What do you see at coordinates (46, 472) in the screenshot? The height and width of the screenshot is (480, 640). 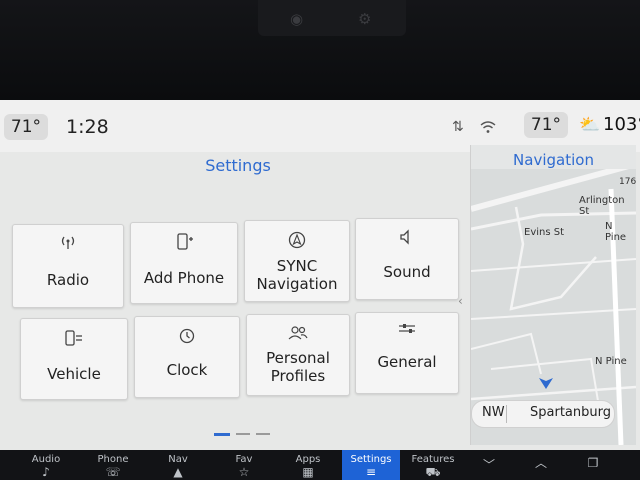 I see `music-icon: ♪` at bounding box center [46, 472].